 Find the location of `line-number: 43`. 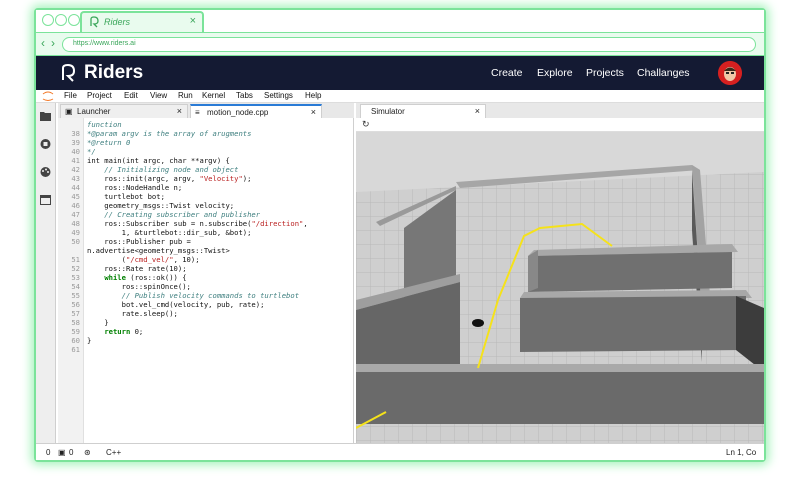

line-number: 43 is located at coordinates (75, 178).